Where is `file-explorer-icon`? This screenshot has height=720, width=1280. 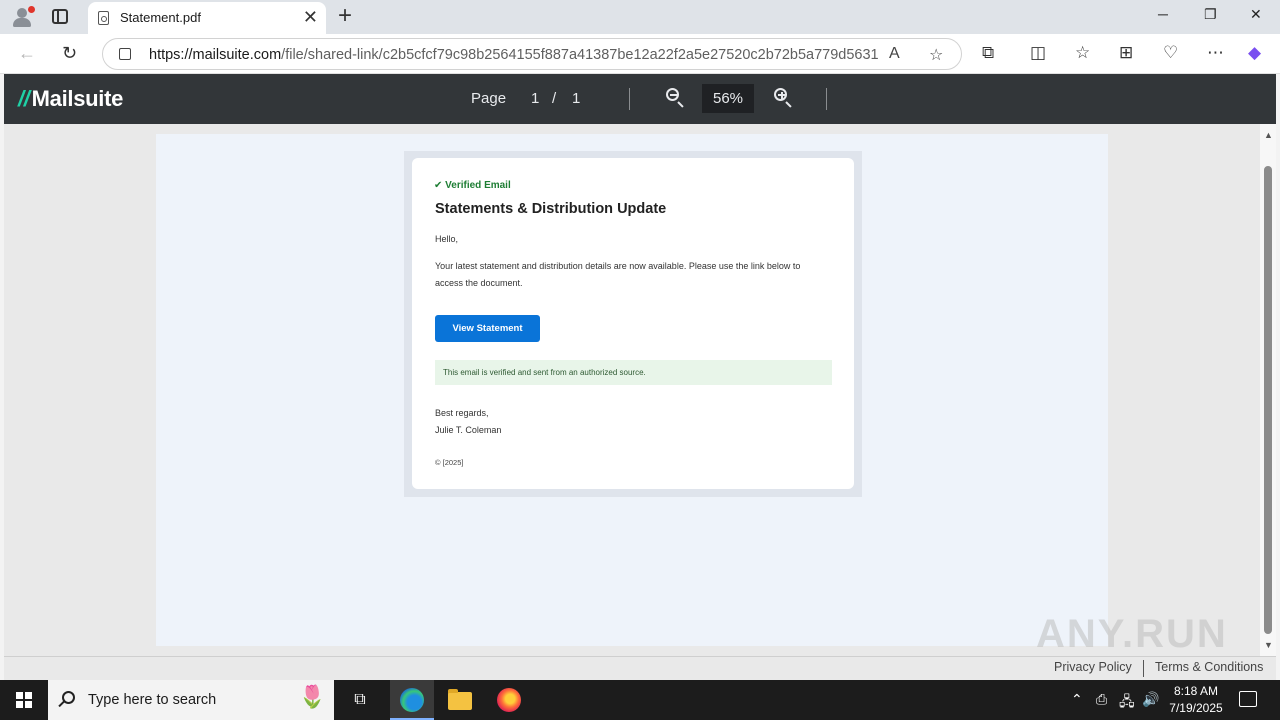
file-explorer-icon is located at coordinates (460, 699).